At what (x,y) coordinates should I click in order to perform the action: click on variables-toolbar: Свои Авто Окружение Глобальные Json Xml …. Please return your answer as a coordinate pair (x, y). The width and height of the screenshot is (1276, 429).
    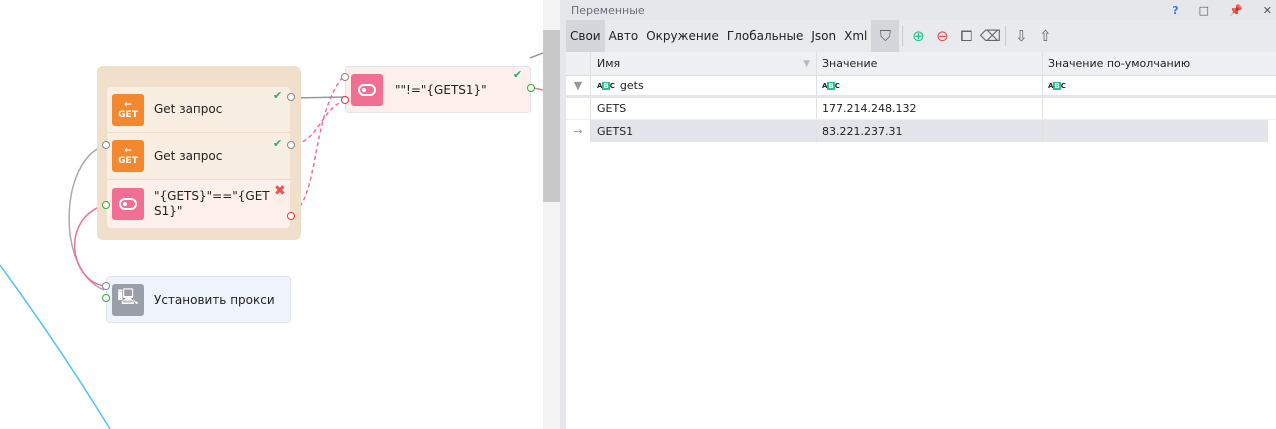
    Looking at the image, I should click on (921, 36).